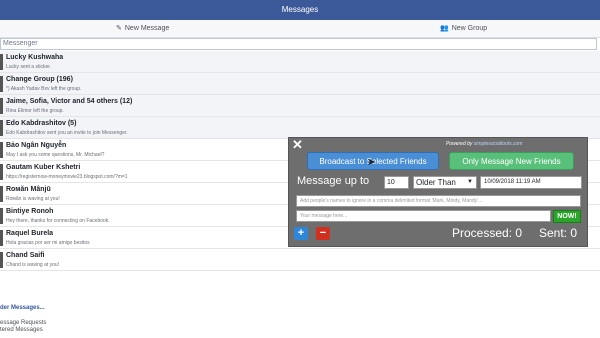 This screenshot has height=338, width=600. What do you see at coordinates (470, 182) in the screenshot?
I see `chevron-down-icon: ▼` at bounding box center [470, 182].